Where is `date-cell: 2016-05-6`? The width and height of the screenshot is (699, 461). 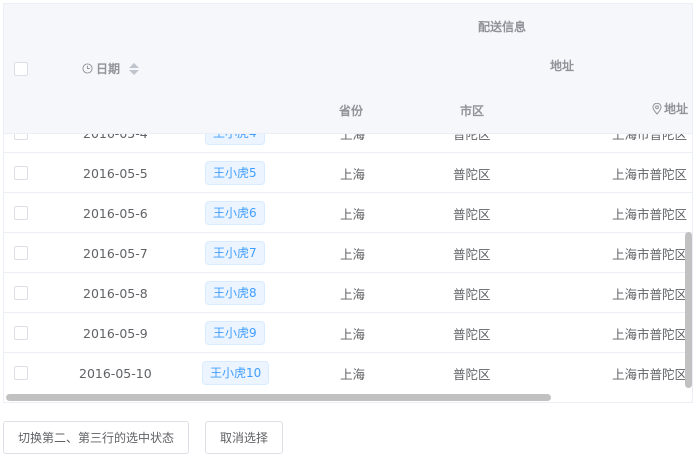
date-cell: 2016-05-6 is located at coordinates (115, 213).